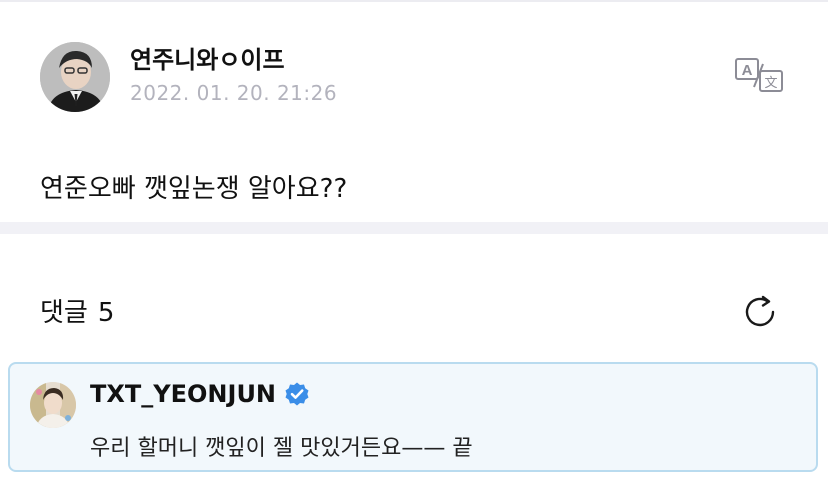  I want to click on refresh-icon, so click(760, 311).